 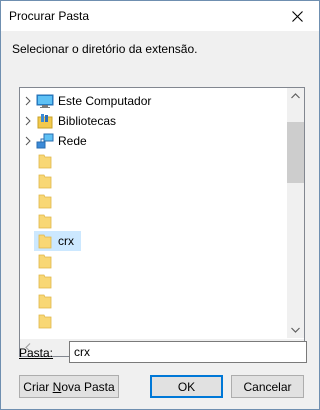 What do you see at coordinates (105, 49) in the screenshot?
I see `instruction-text: Selecionar o diretório da extensão.` at bounding box center [105, 49].